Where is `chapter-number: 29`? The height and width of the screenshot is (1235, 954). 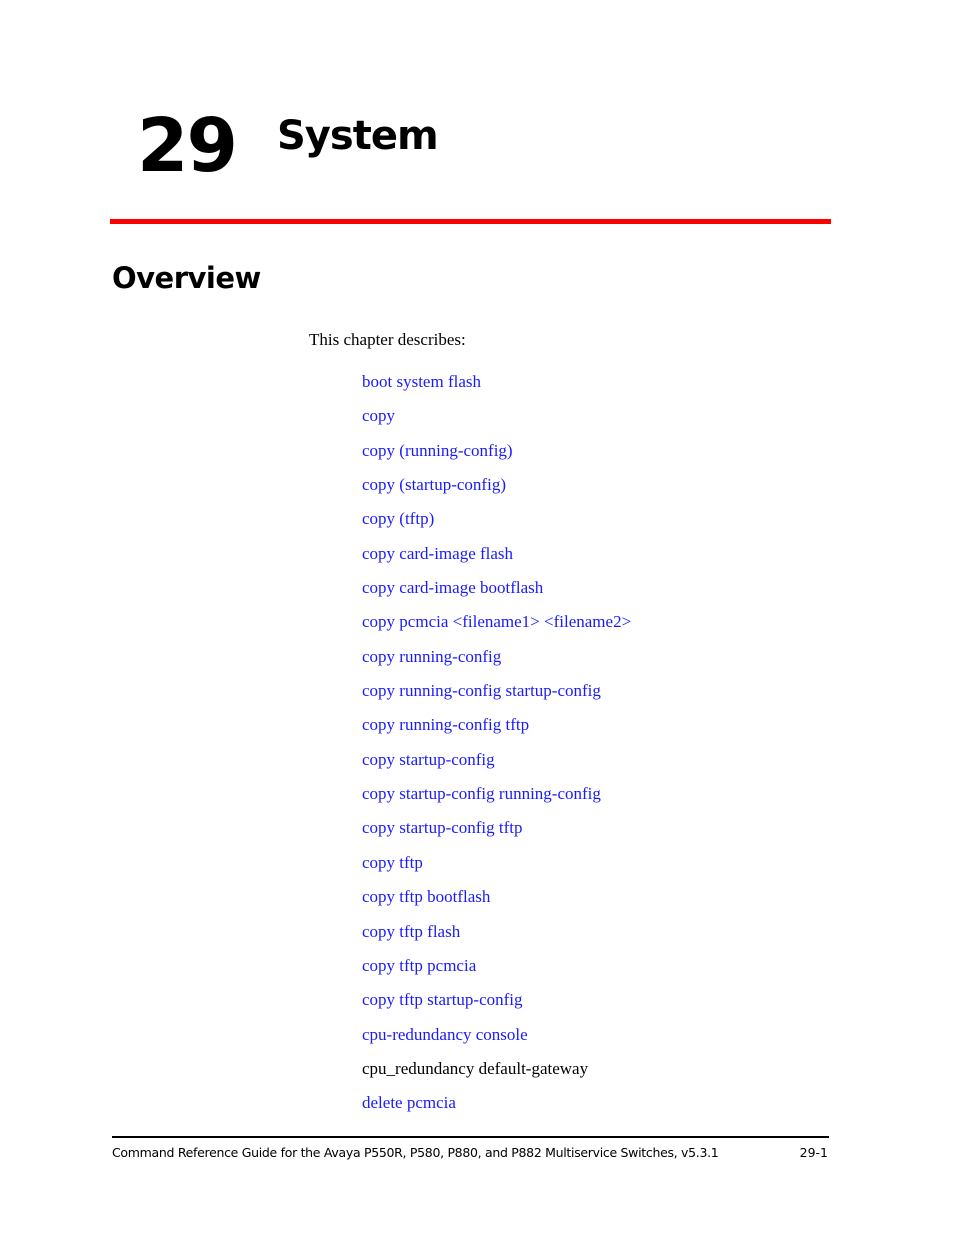
chapter-number: 29 is located at coordinates (187, 146).